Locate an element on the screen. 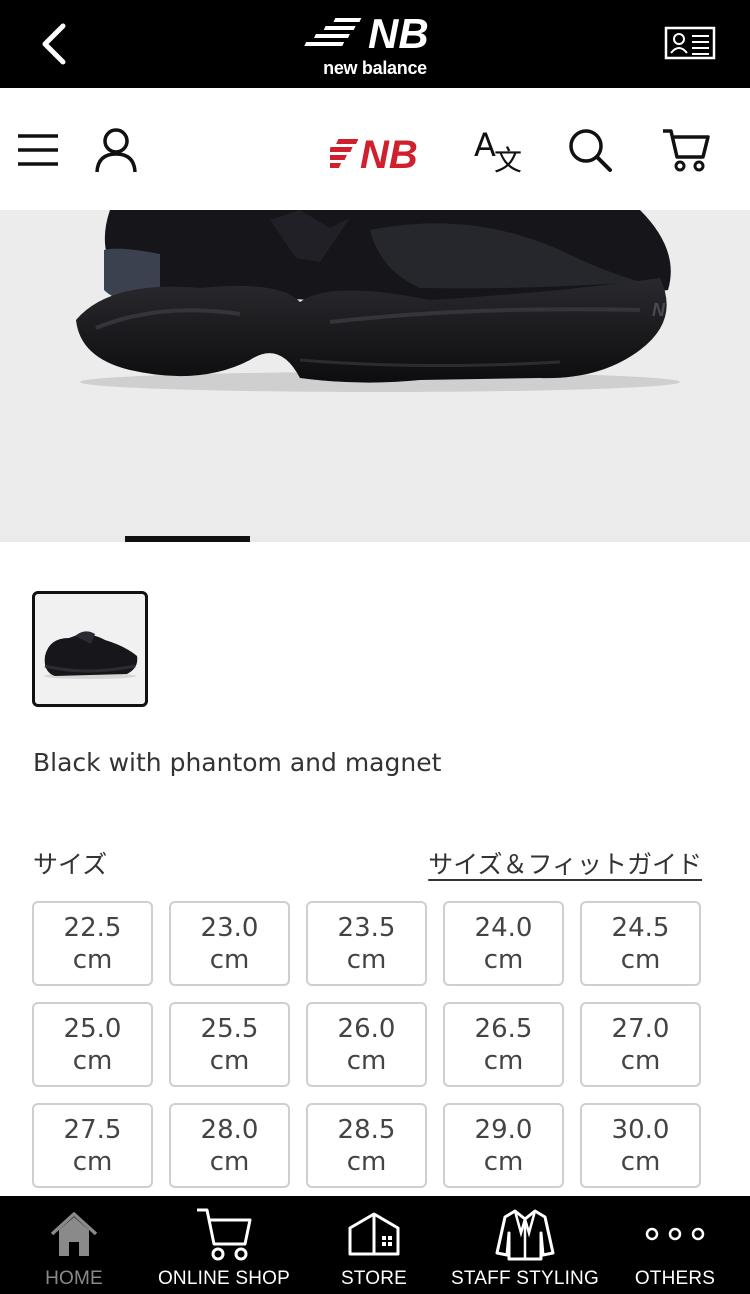  size-value: 23.5 is located at coordinates (366, 927).